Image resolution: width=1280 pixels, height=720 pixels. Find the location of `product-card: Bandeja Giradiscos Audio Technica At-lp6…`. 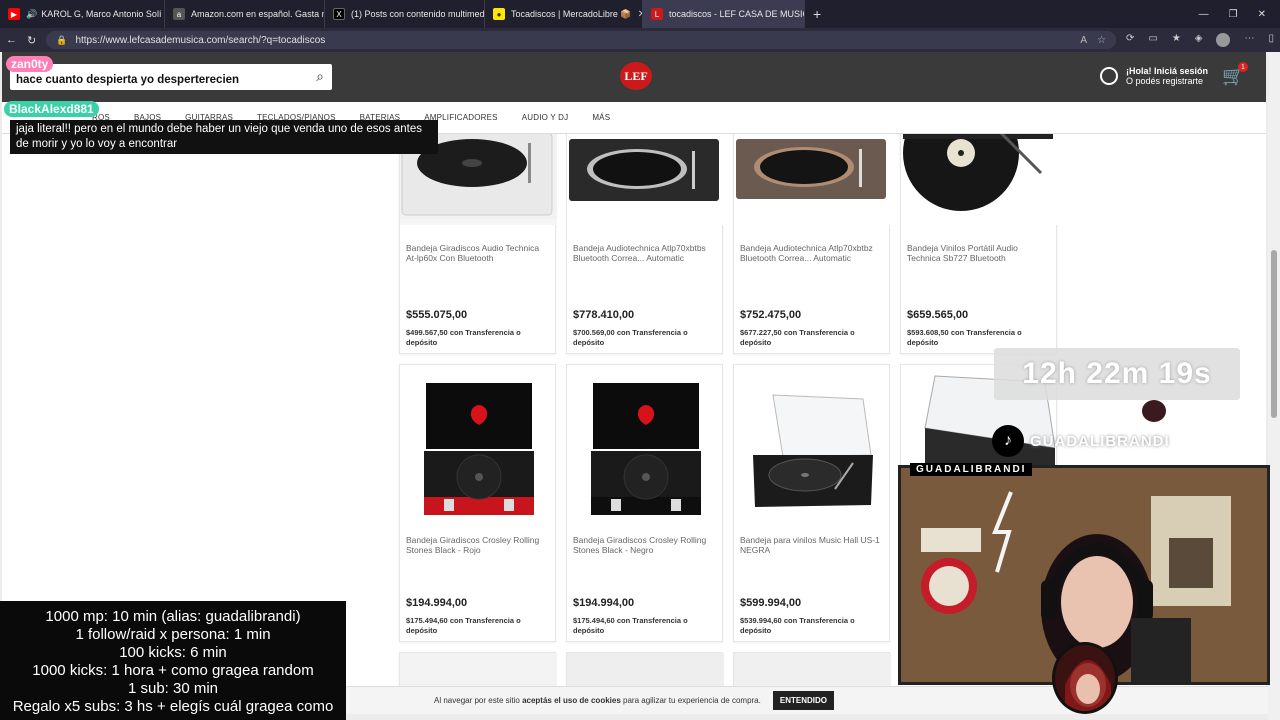

product-card: Bandeja Giradiscos Audio Technica At-lp6… is located at coordinates (478, 244).